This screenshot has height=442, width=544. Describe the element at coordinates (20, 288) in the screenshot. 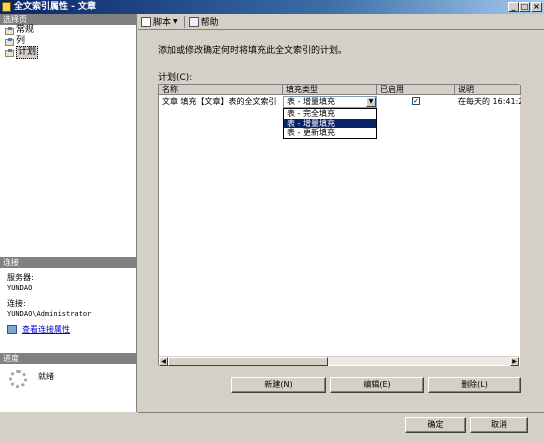

I see `server-value: YUNDAO` at that location.